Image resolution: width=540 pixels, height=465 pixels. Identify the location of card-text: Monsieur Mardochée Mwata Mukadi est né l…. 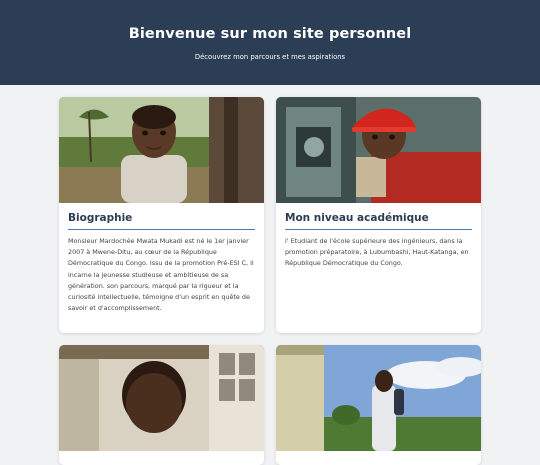
(161, 275).